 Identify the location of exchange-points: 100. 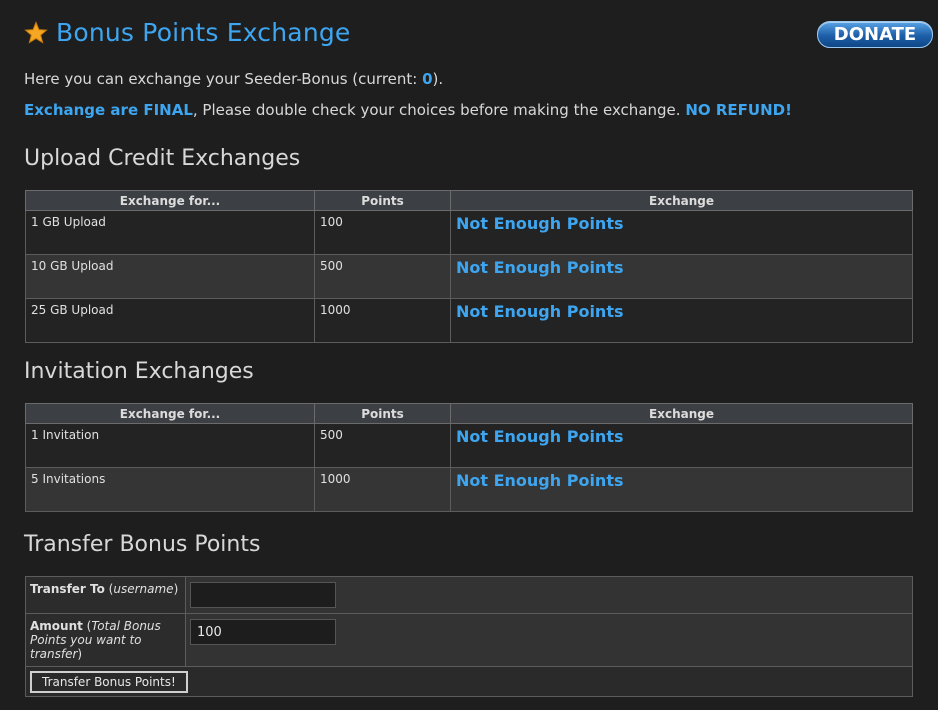
(382, 232).